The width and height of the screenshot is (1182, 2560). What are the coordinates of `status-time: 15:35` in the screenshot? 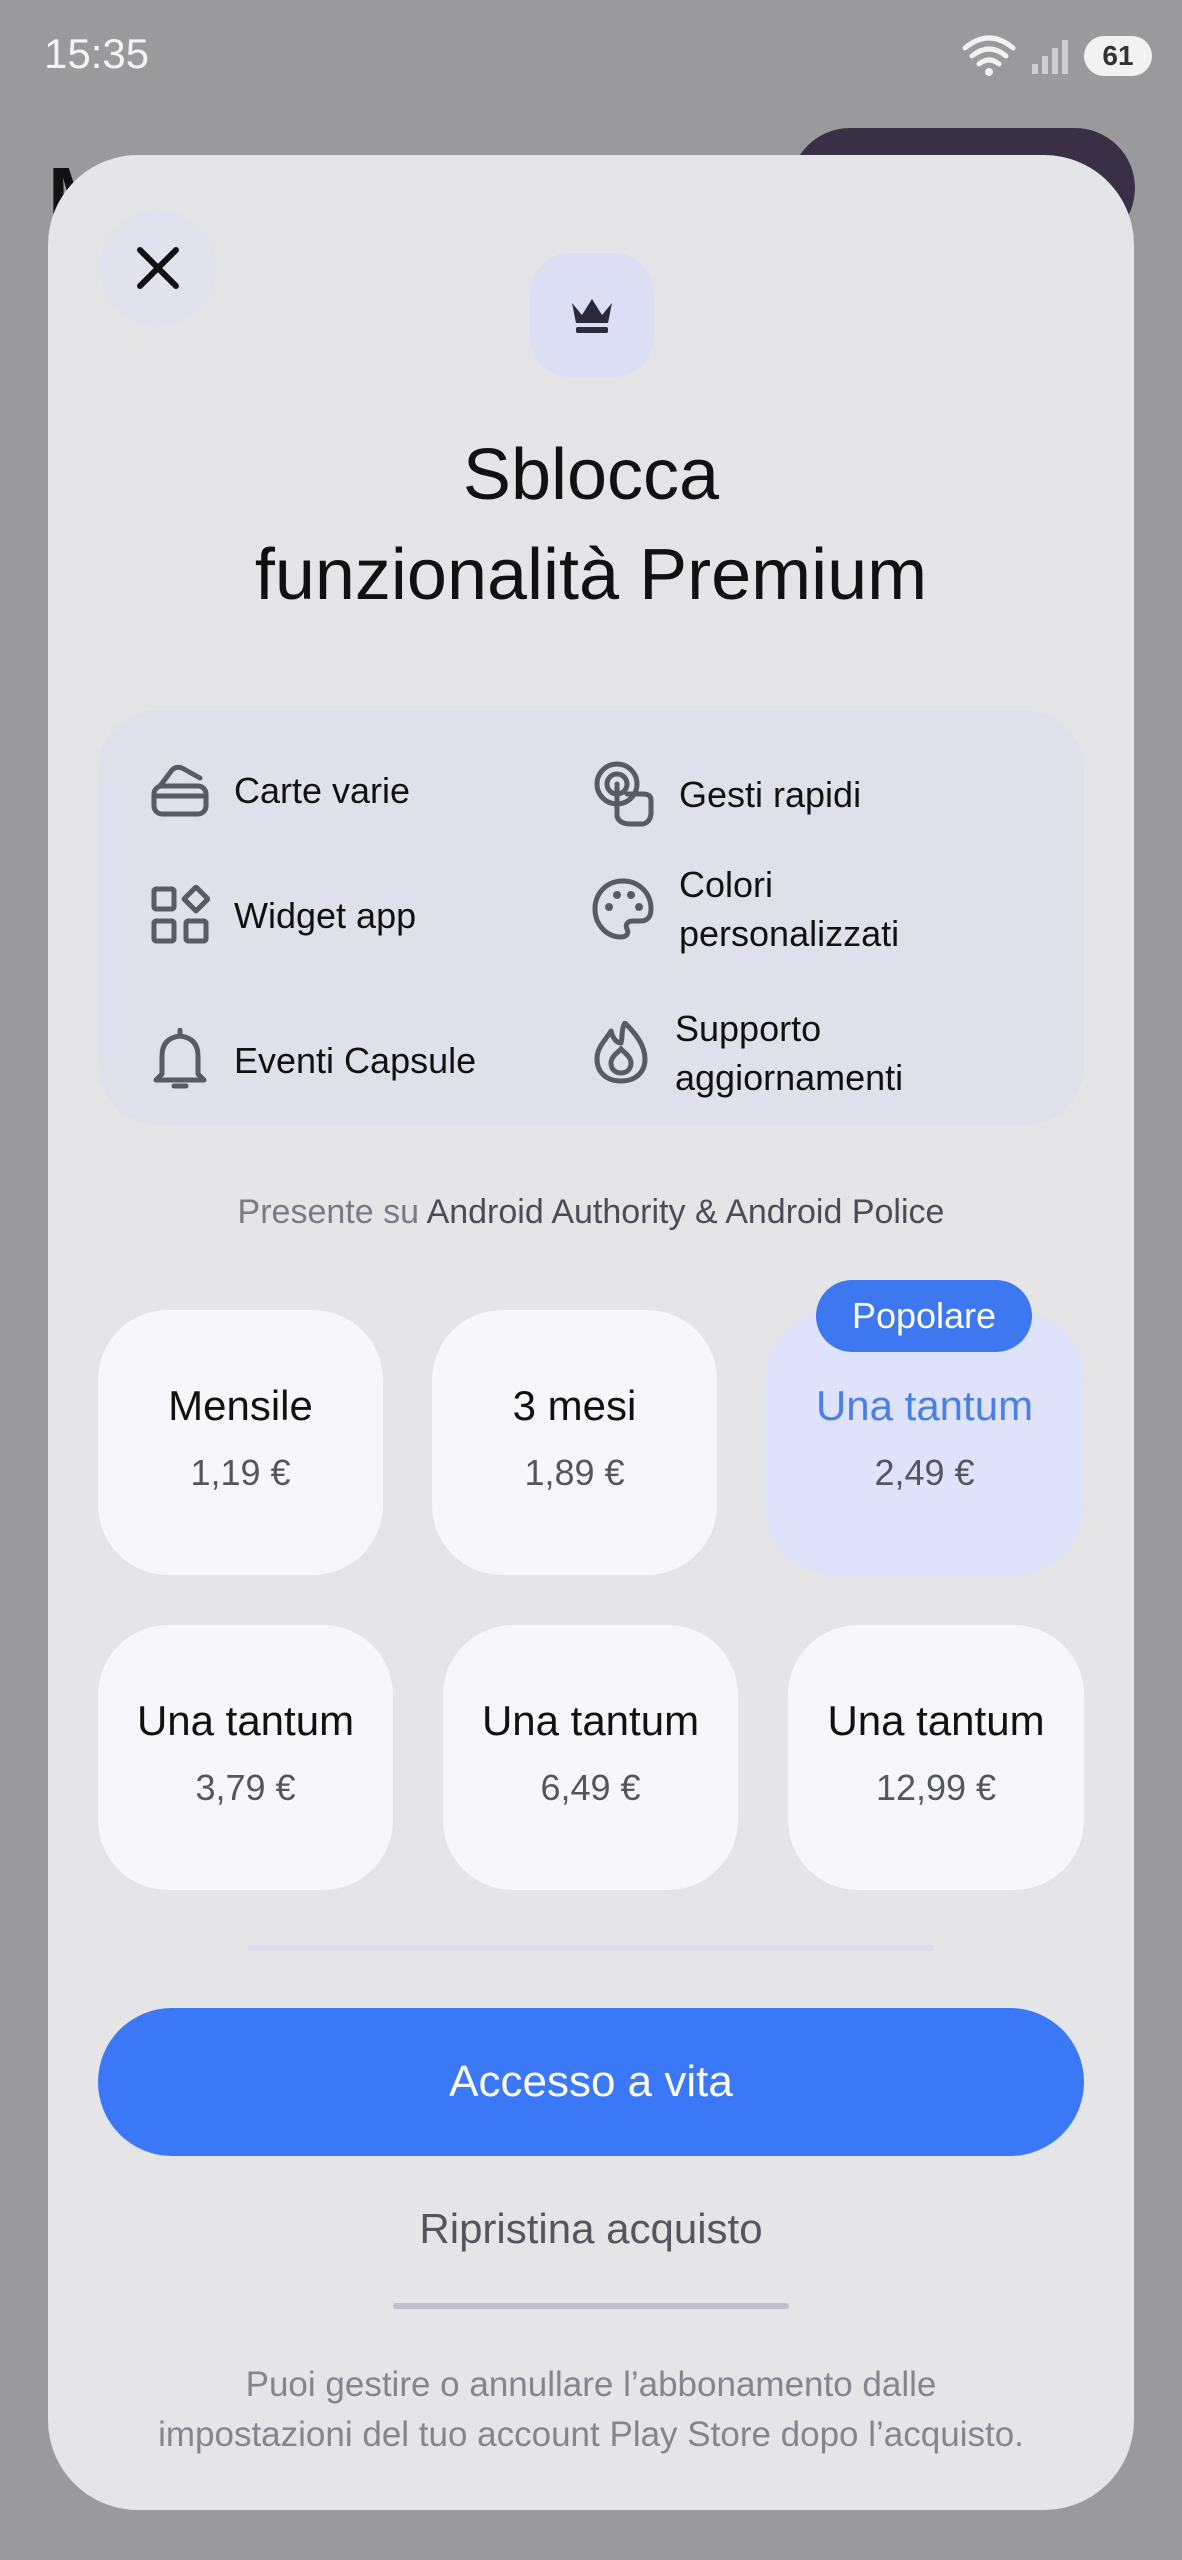 It's located at (97, 53).